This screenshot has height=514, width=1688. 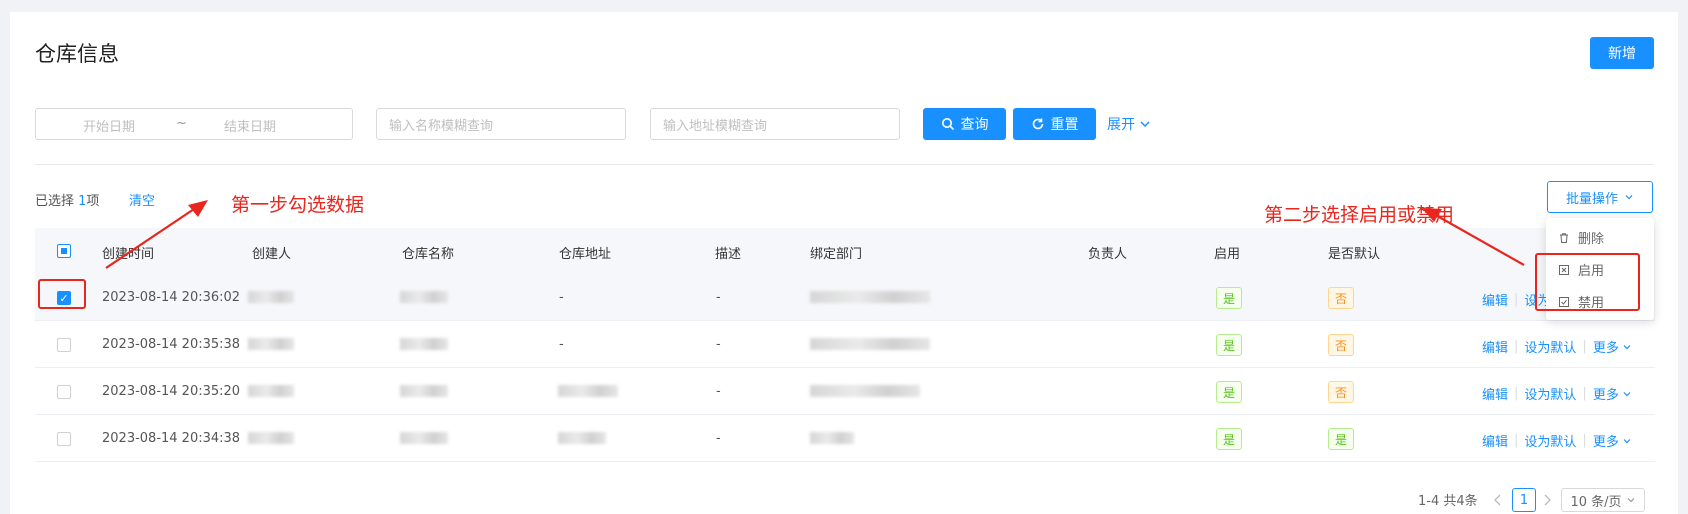 I want to click on date-range-picker: 开始日期 ~ 结束日期, so click(x=194, y=124).